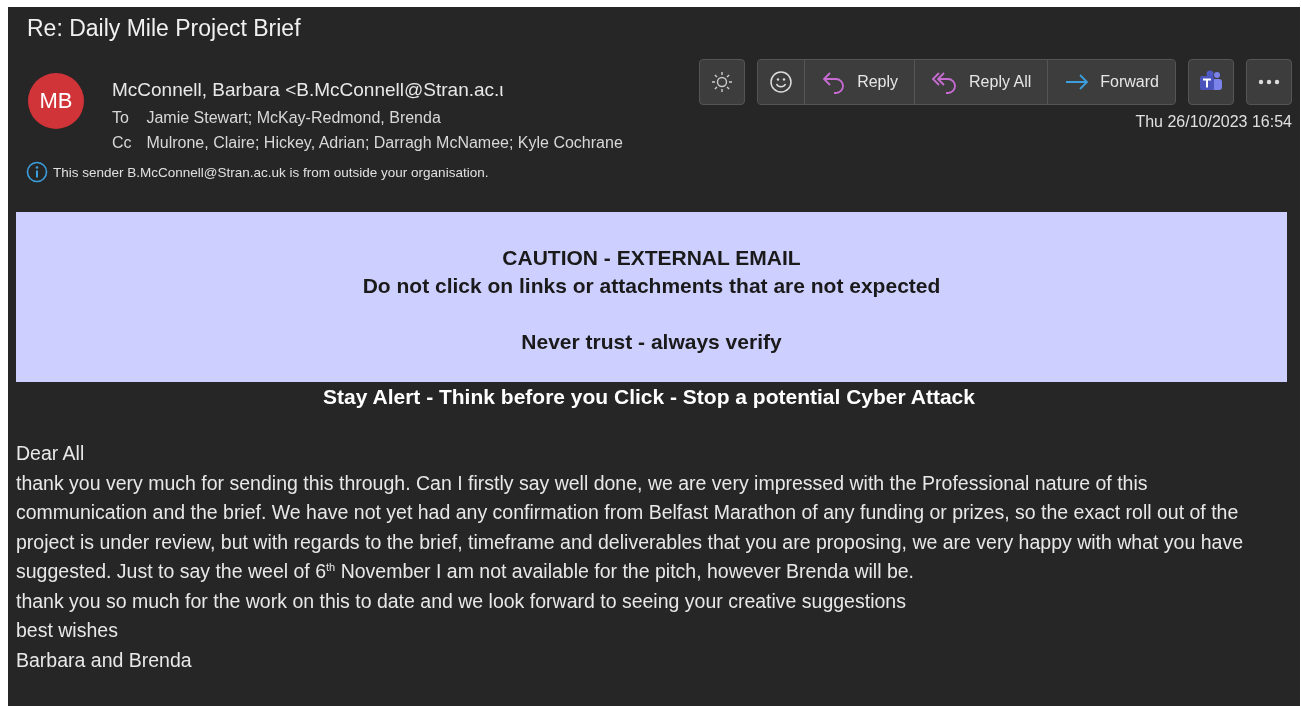 This screenshot has width=1301, height=706. Describe the element at coordinates (104, 660) in the screenshot. I see `message-paragraph: Barbara and Brenda` at that location.